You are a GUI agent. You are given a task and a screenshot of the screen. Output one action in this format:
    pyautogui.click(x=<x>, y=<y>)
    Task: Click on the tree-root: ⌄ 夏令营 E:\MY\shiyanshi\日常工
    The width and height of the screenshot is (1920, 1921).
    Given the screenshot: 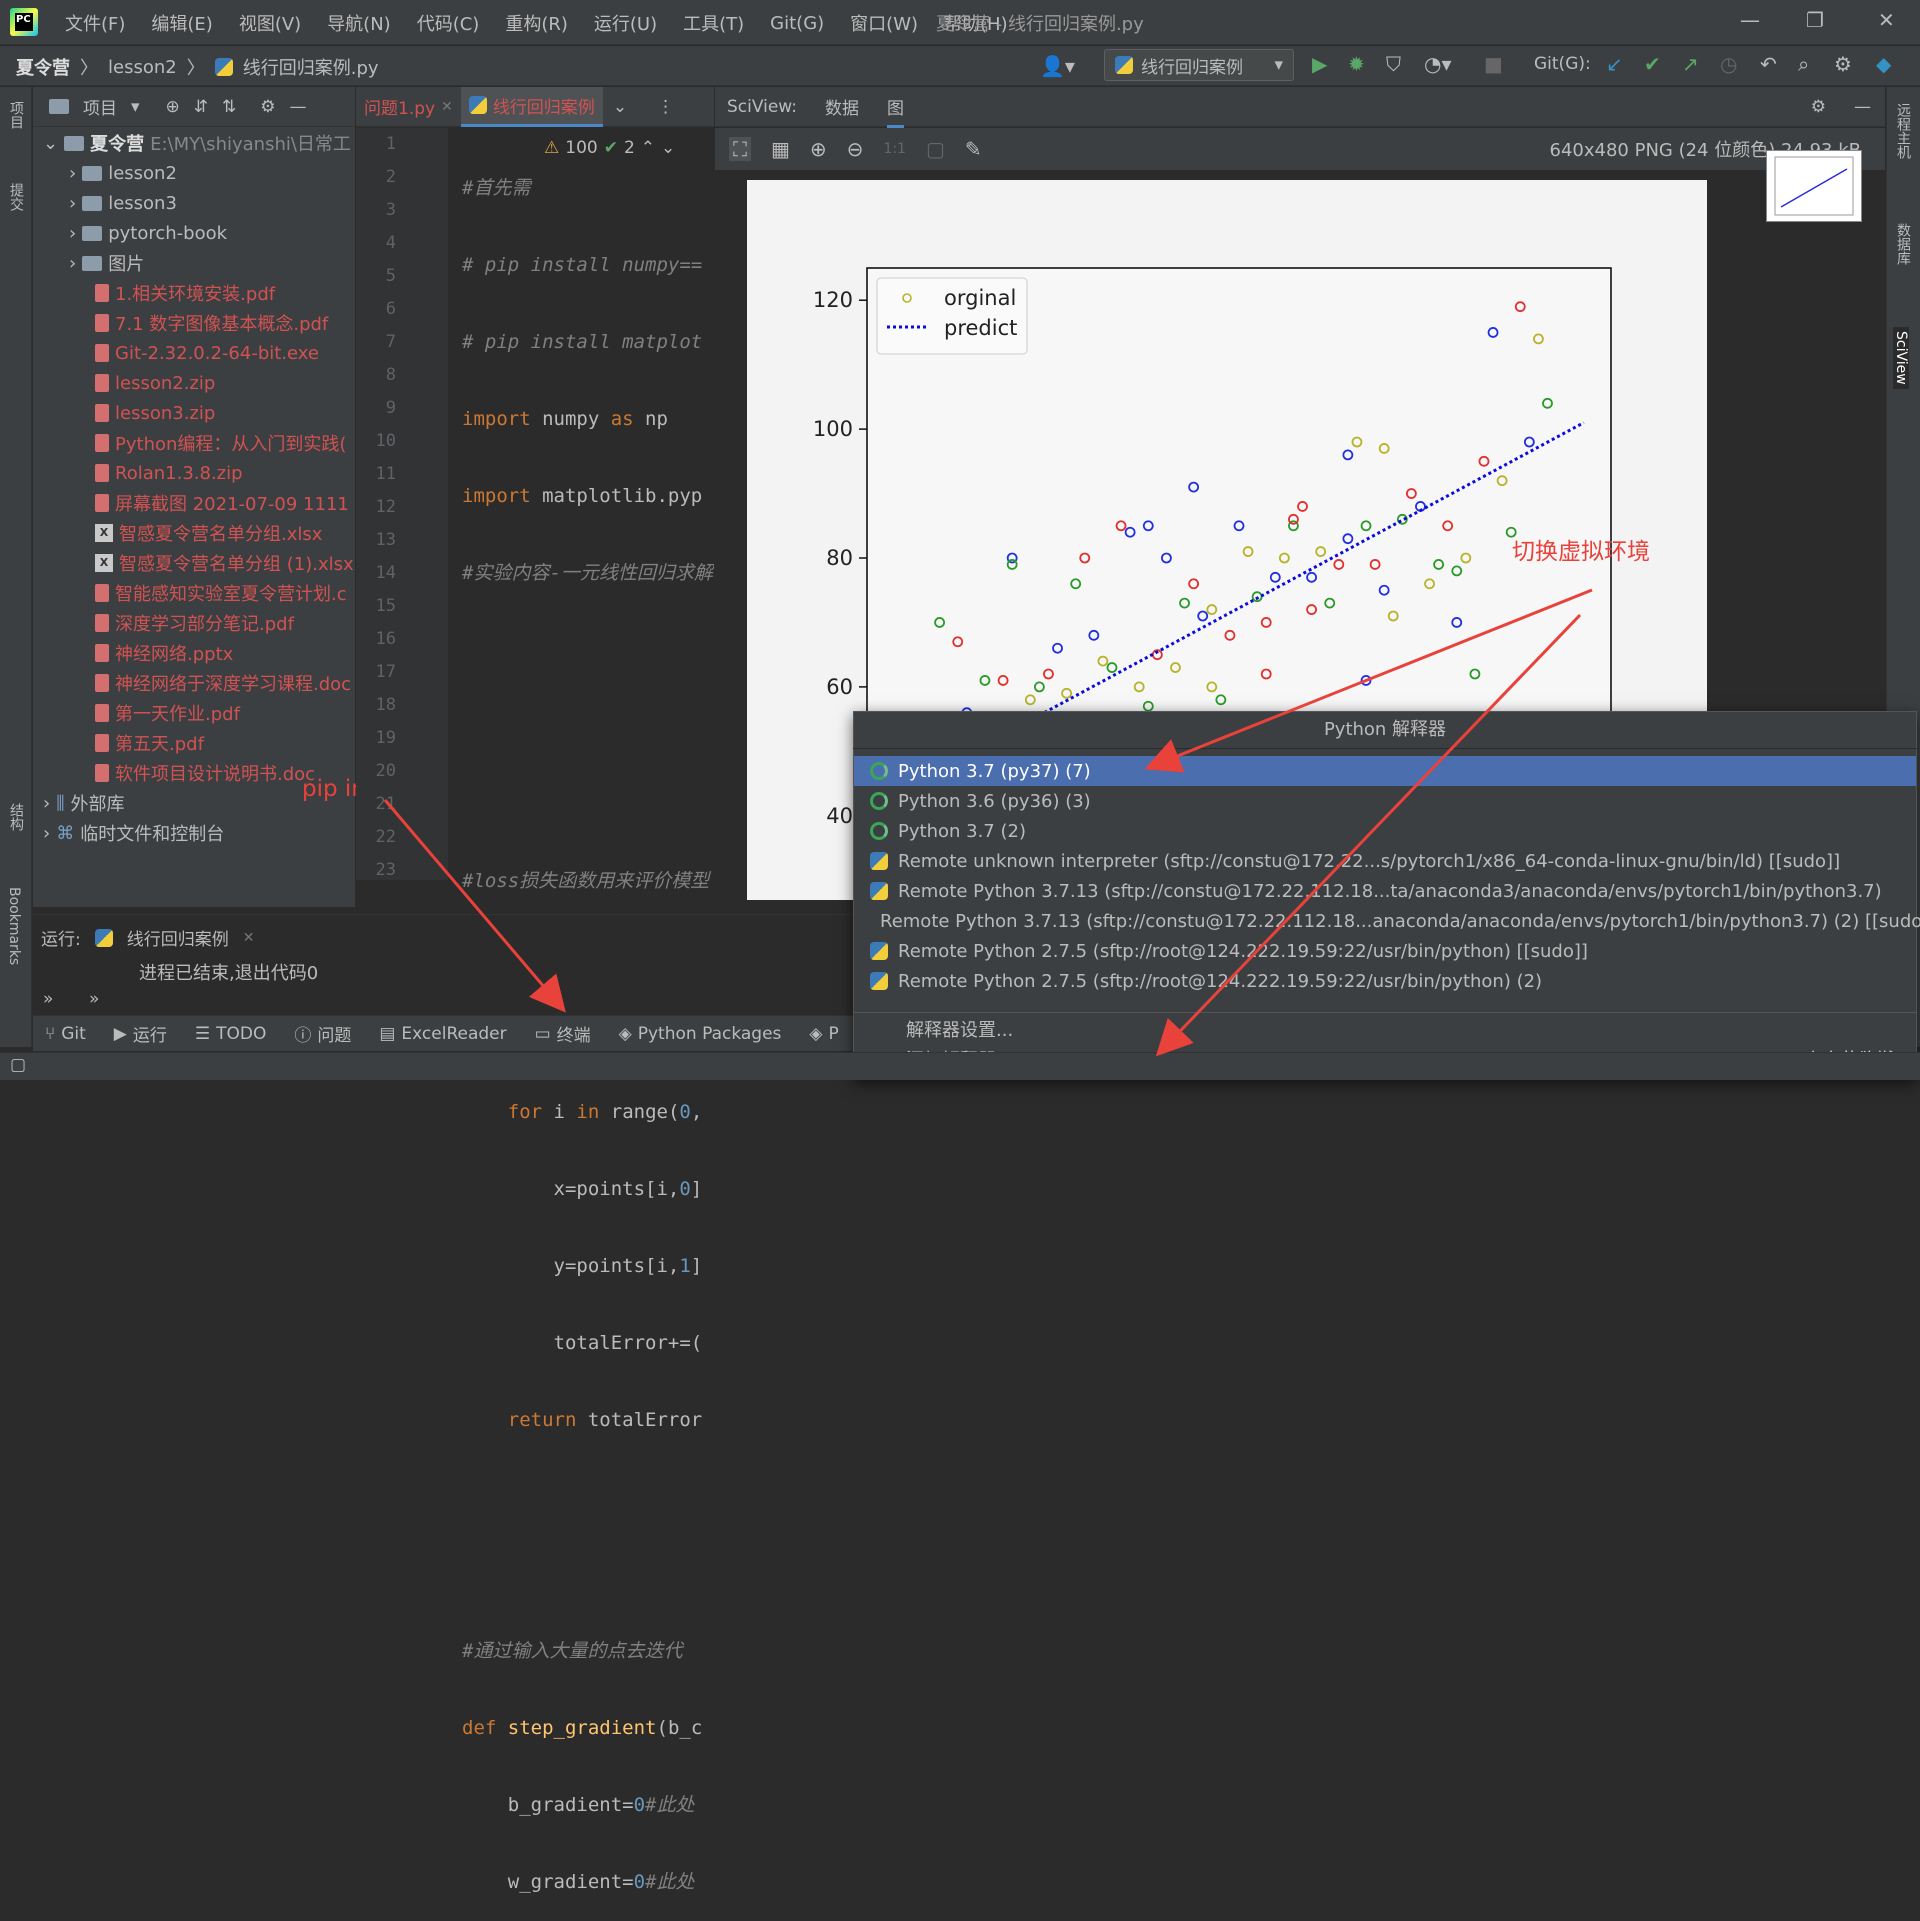 What is the action you would take?
    pyautogui.click(x=194, y=143)
    